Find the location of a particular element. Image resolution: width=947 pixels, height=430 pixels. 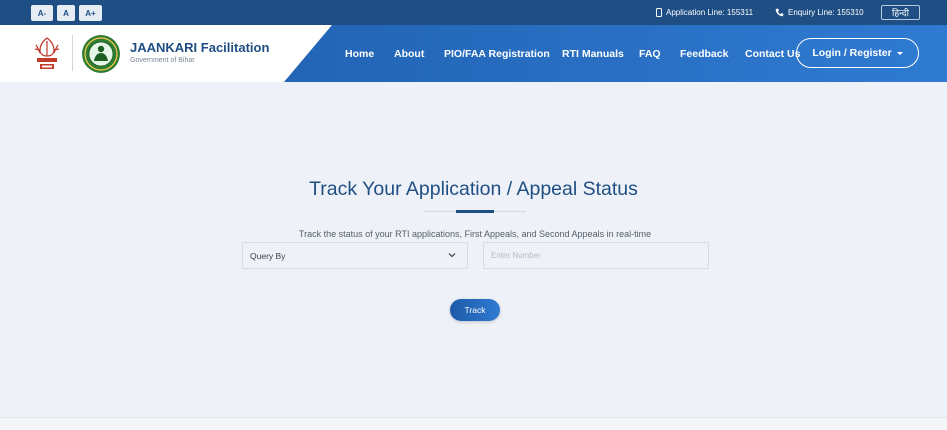

query-by-select: Query By is located at coordinates (355, 255).